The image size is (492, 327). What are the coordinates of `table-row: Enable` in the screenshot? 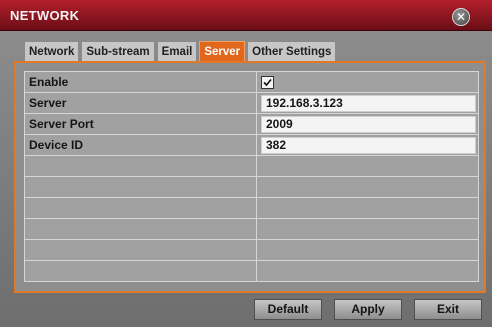 It's located at (251, 82).